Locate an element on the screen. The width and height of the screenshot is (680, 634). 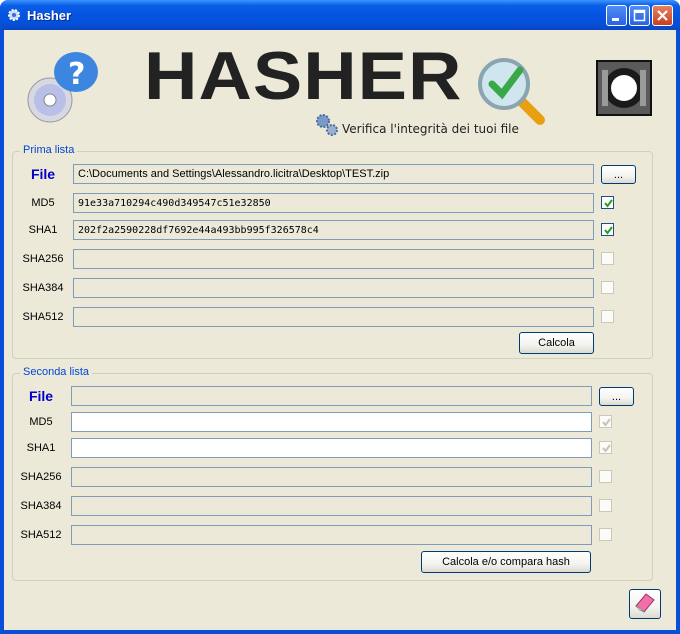
gears-icon is located at coordinates (327, 125).